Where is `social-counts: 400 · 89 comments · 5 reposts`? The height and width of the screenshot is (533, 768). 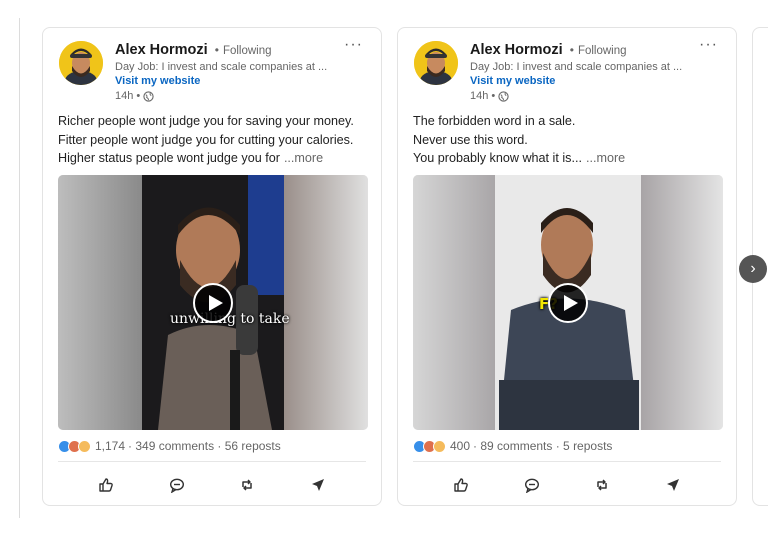
social-counts: 400 · 89 comments · 5 reposts is located at coordinates (512, 446).